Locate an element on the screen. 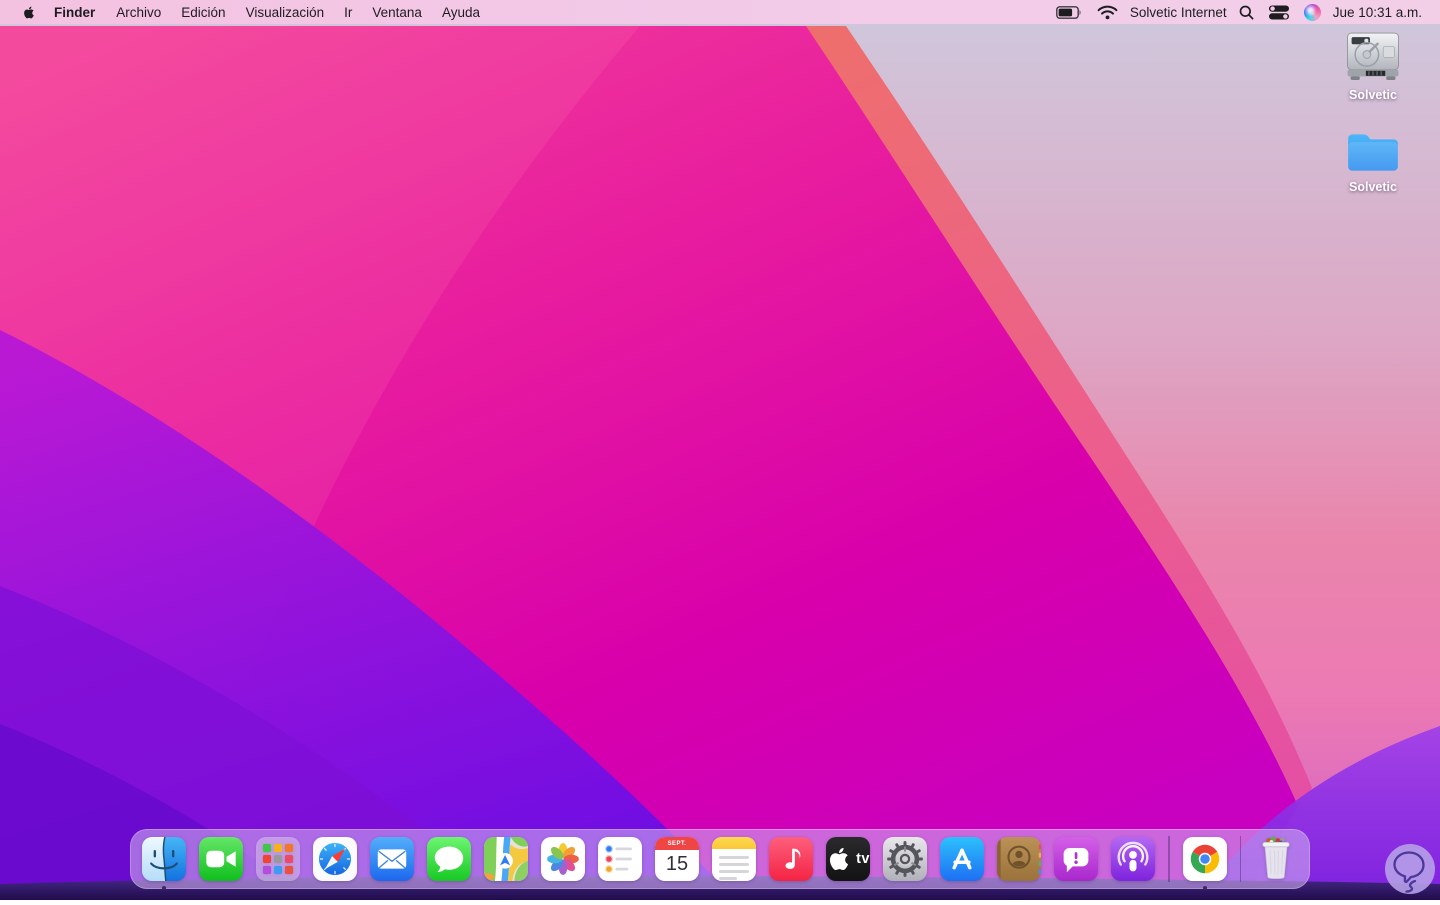 The width and height of the screenshot is (1440, 905). dock-item-photos is located at coordinates (563, 859).